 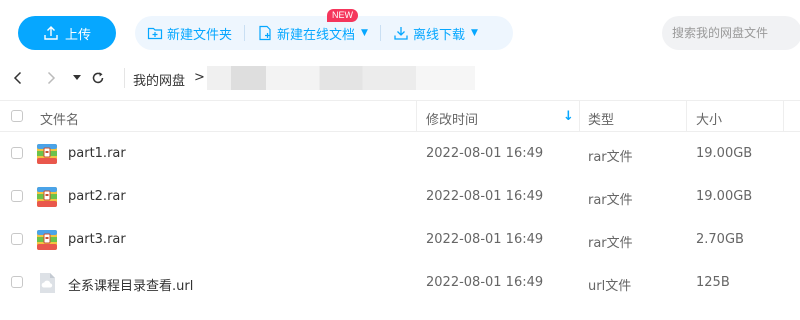 I want to click on file-name: part1.rar, so click(x=97, y=153).